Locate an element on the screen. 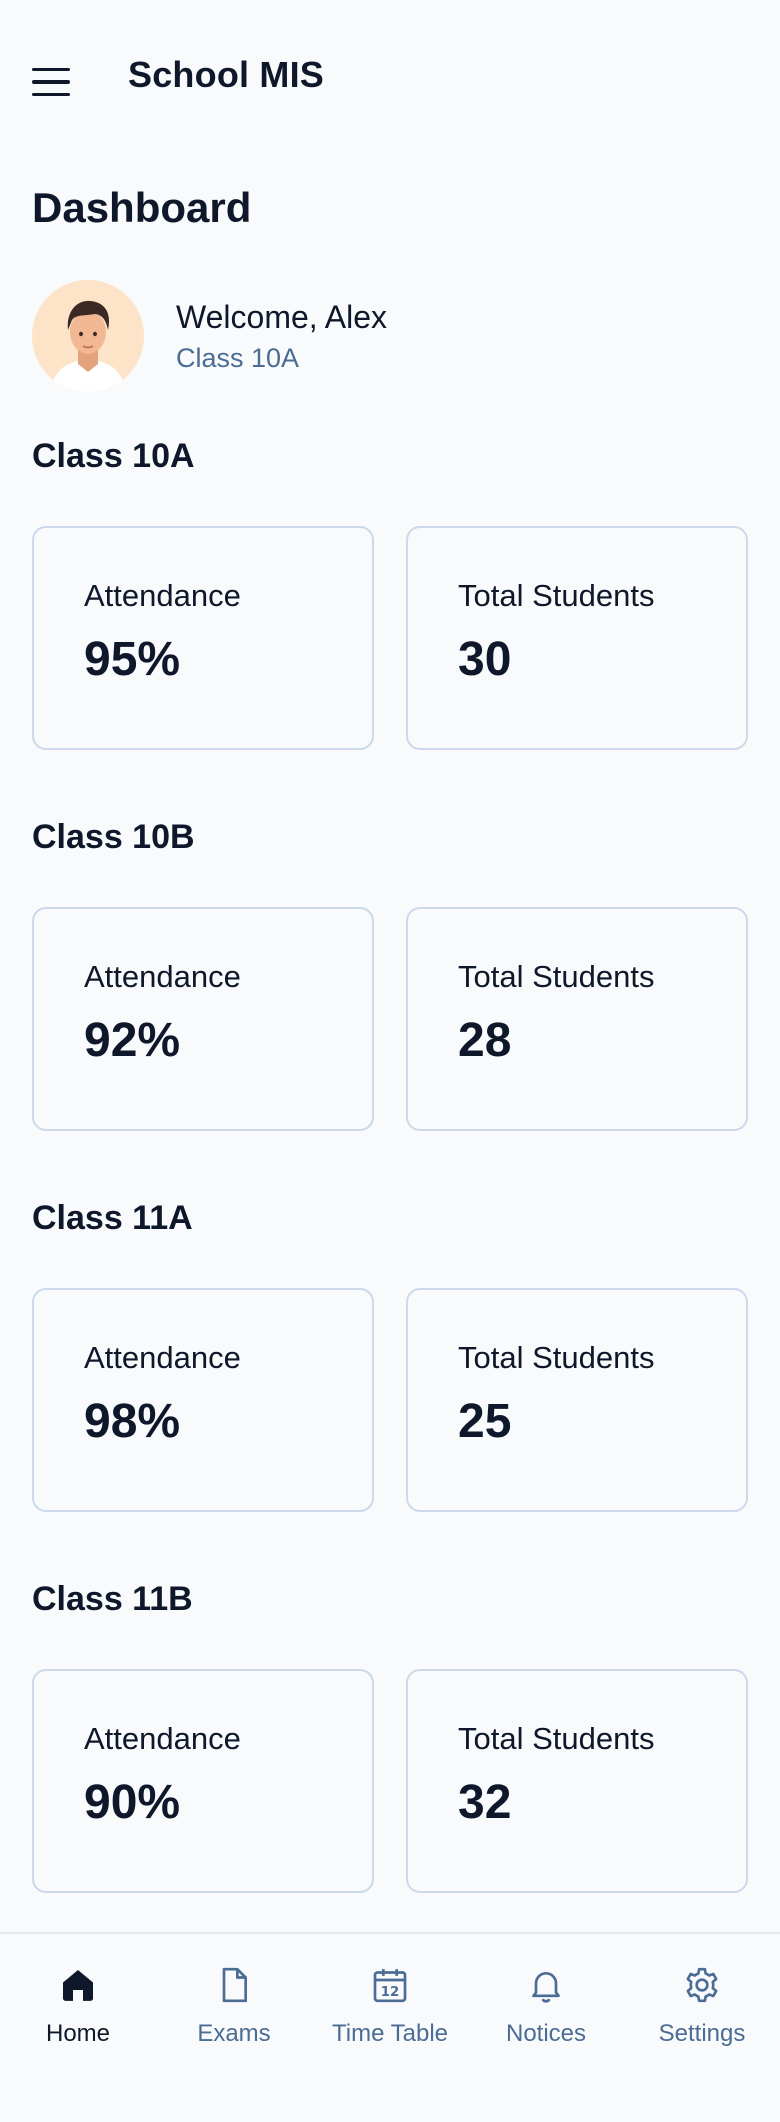 The height and width of the screenshot is (2122, 780). calendar-icon: 12 is located at coordinates (390, 1985).